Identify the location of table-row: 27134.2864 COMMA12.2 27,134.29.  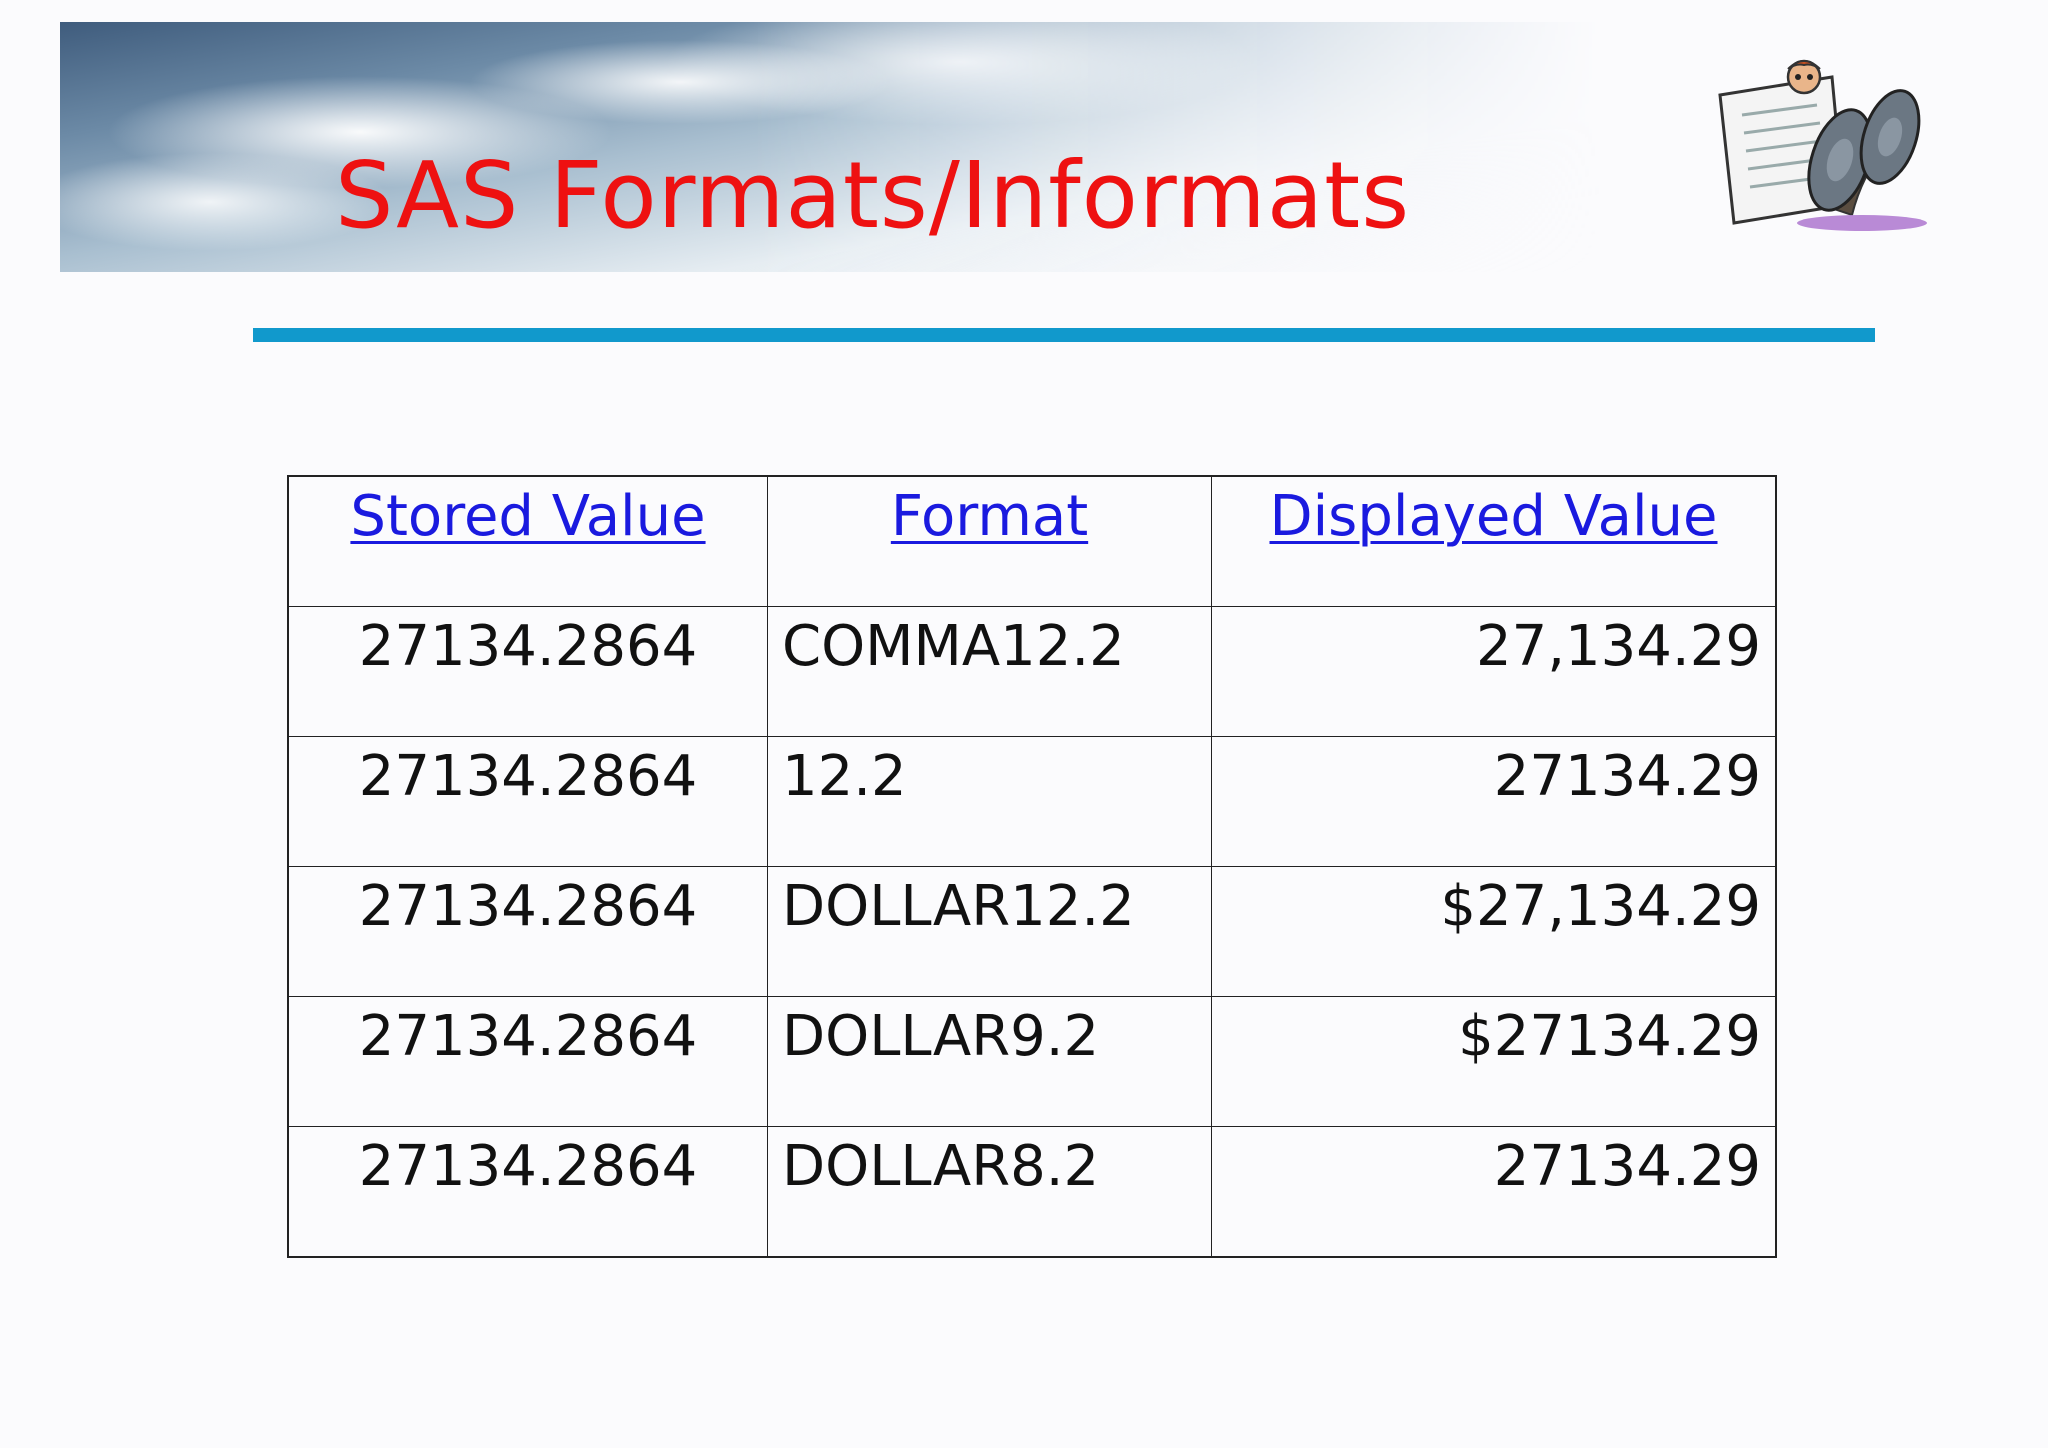
(1032, 671).